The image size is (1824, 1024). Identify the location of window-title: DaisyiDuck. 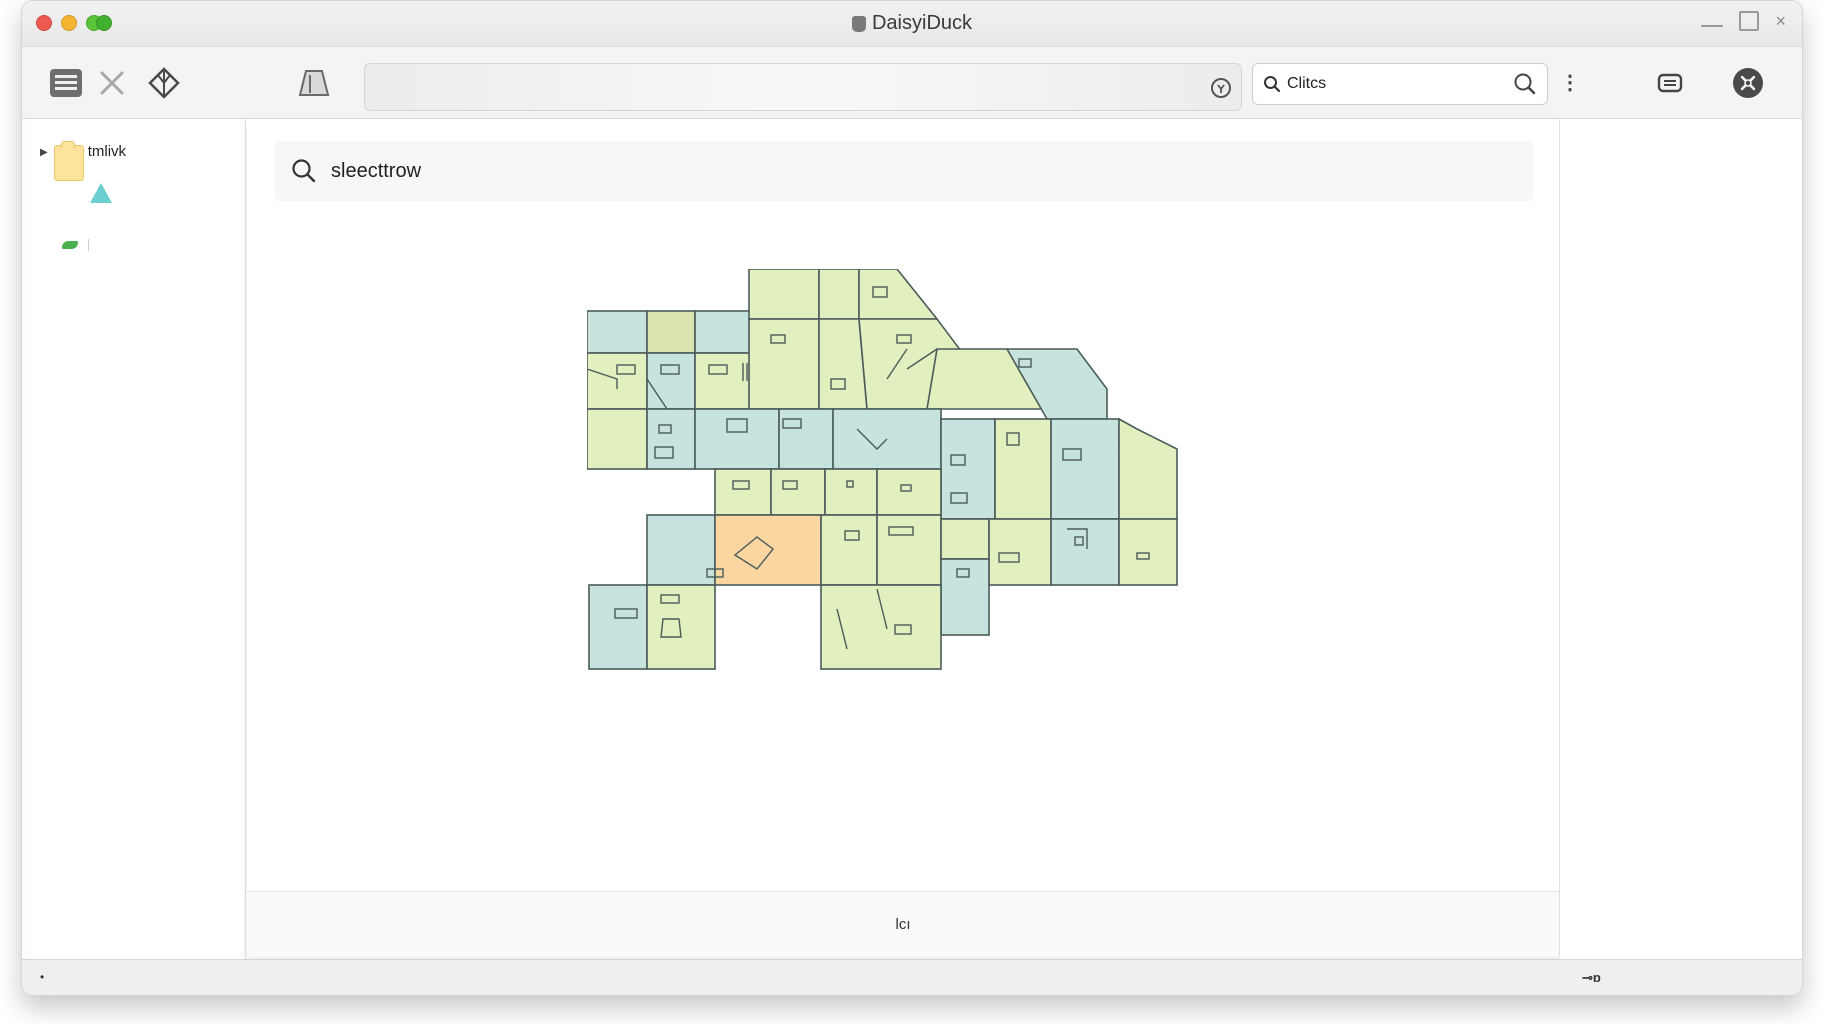
(912, 23).